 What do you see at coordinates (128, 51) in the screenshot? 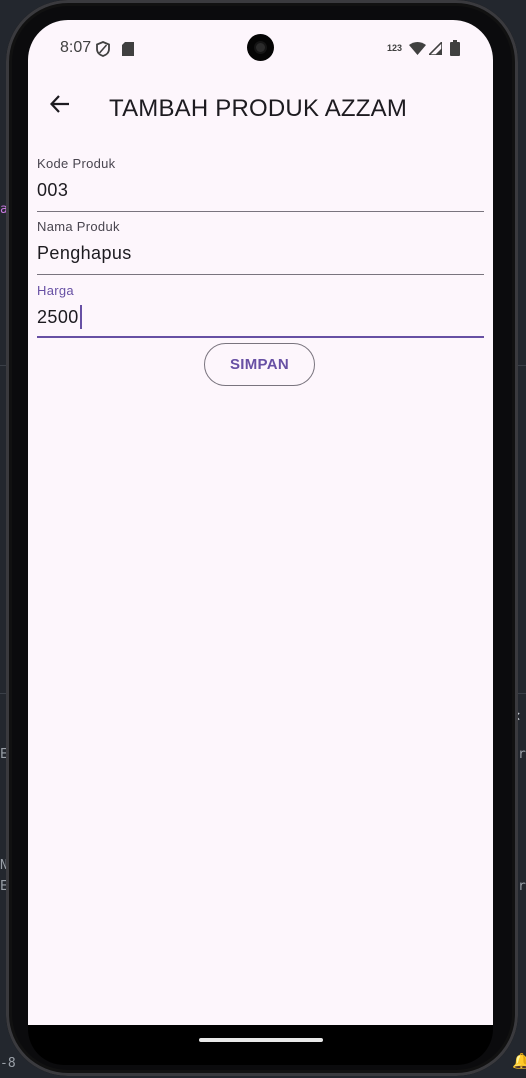
I see `sd-card-icon` at bounding box center [128, 51].